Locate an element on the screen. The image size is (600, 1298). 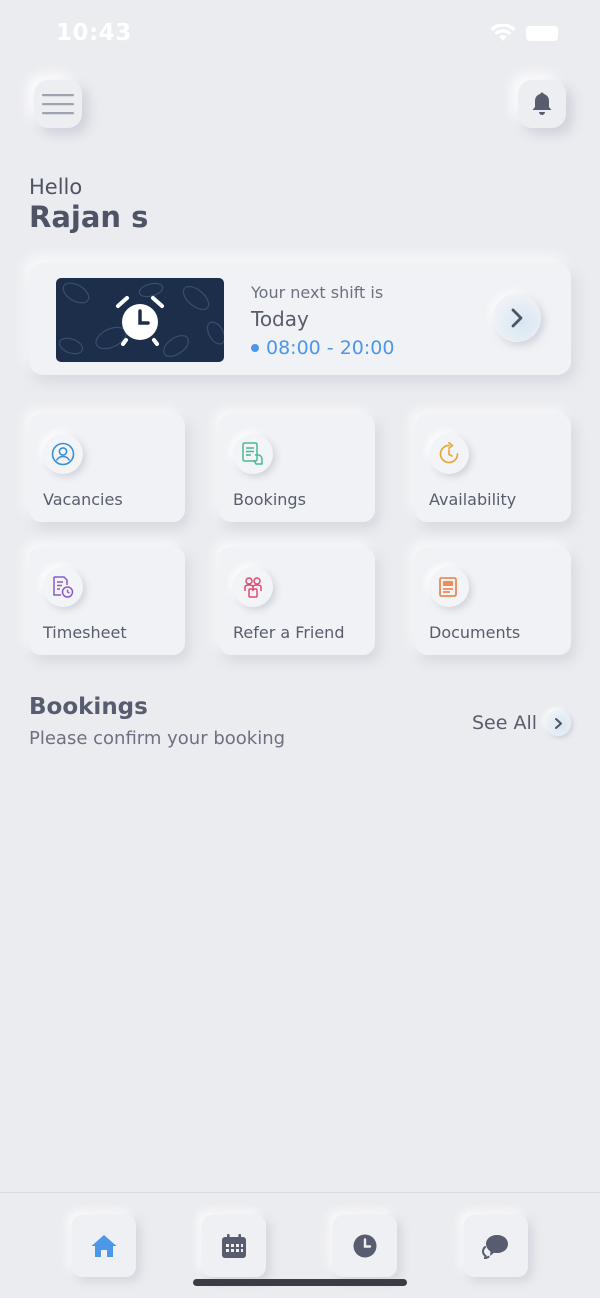
next-shift-time-text: 08:00 - 20:00 is located at coordinates (330, 348).